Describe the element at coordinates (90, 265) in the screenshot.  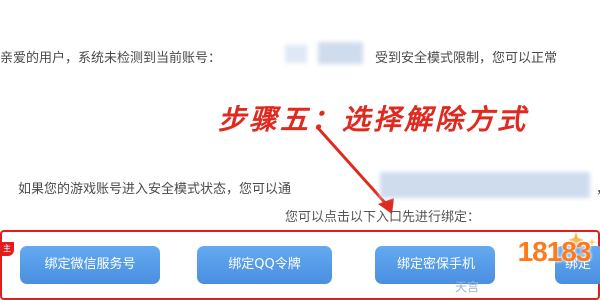
I see `bind-wechat-button: 绑定微信服务号` at that location.